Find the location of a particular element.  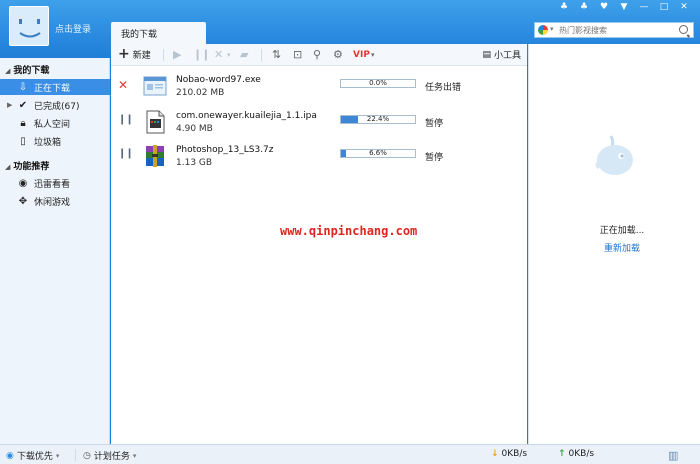

file-name: Photoshop_13_LS3.7z is located at coordinates (225, 150).